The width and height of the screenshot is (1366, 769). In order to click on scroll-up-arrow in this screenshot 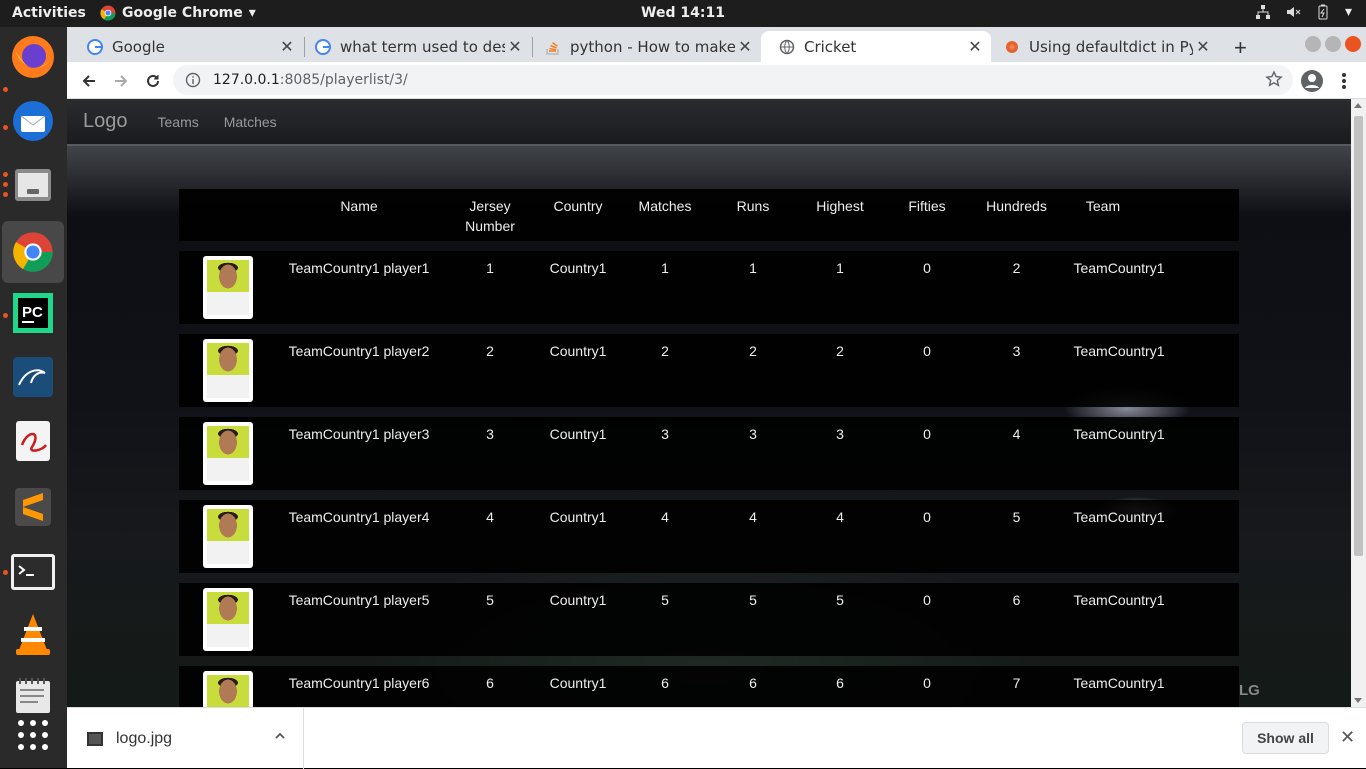, I will do `click(1358, 105)`.